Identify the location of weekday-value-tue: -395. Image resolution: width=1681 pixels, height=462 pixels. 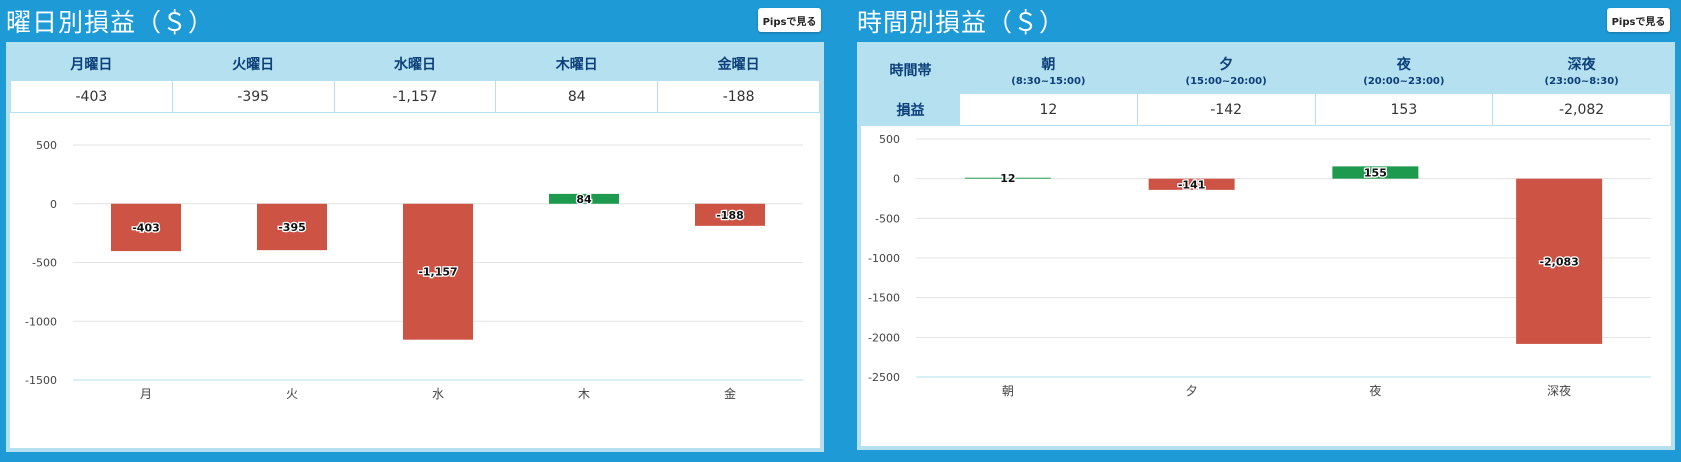
(253, 96).